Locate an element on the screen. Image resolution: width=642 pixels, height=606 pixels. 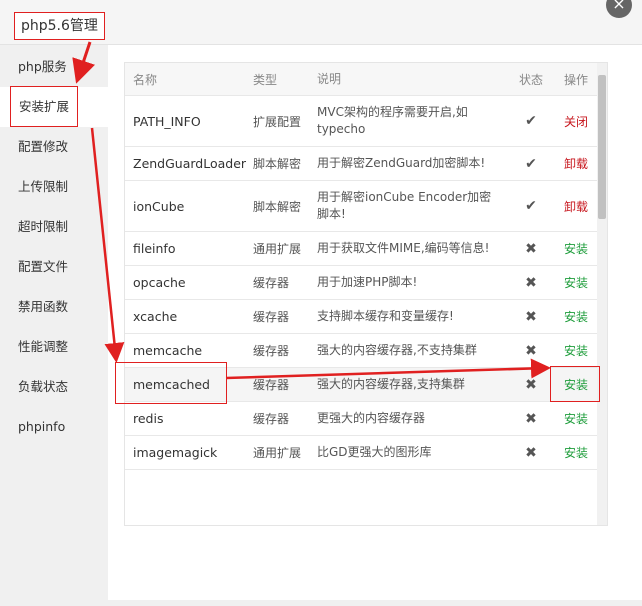
row-name: opcache is located at coordinates (159, 282).